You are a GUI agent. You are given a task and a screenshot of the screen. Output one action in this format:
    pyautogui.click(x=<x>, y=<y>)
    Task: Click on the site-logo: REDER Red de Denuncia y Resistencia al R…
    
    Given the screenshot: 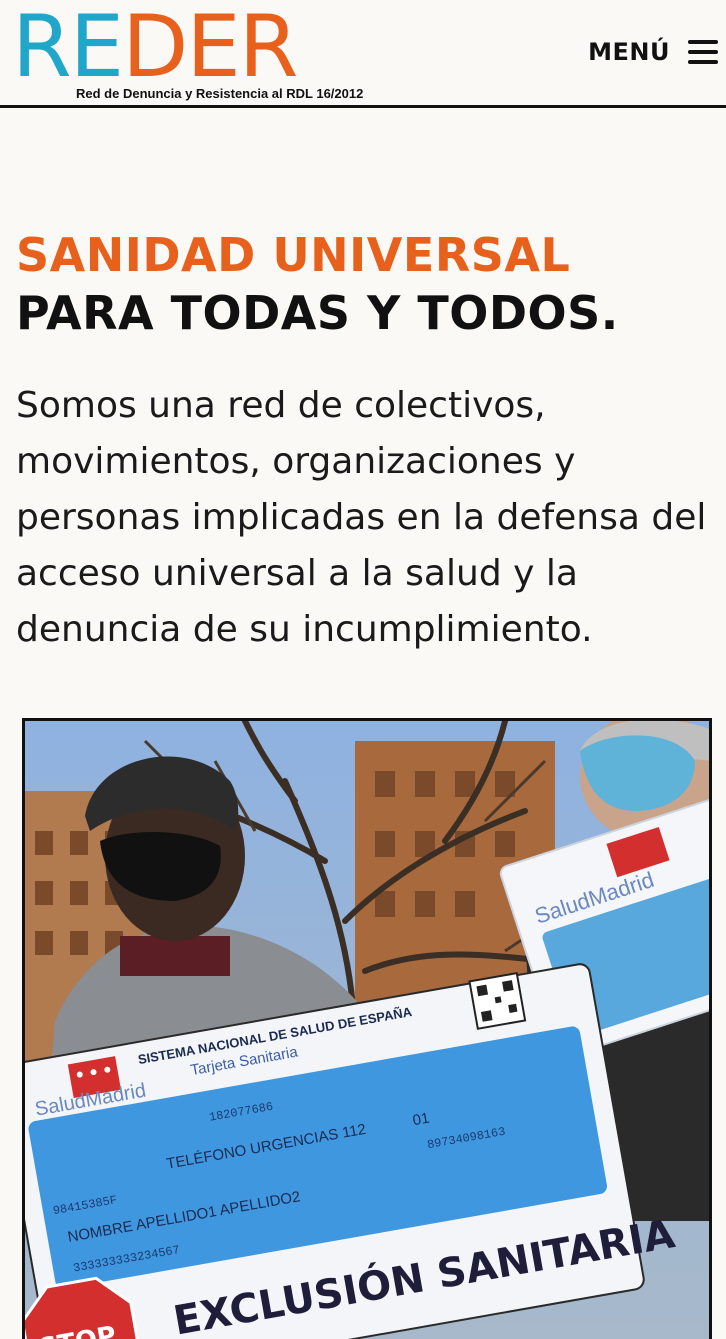 What is the action you would take?
    pyautogui.click(x=212, y=54)
    